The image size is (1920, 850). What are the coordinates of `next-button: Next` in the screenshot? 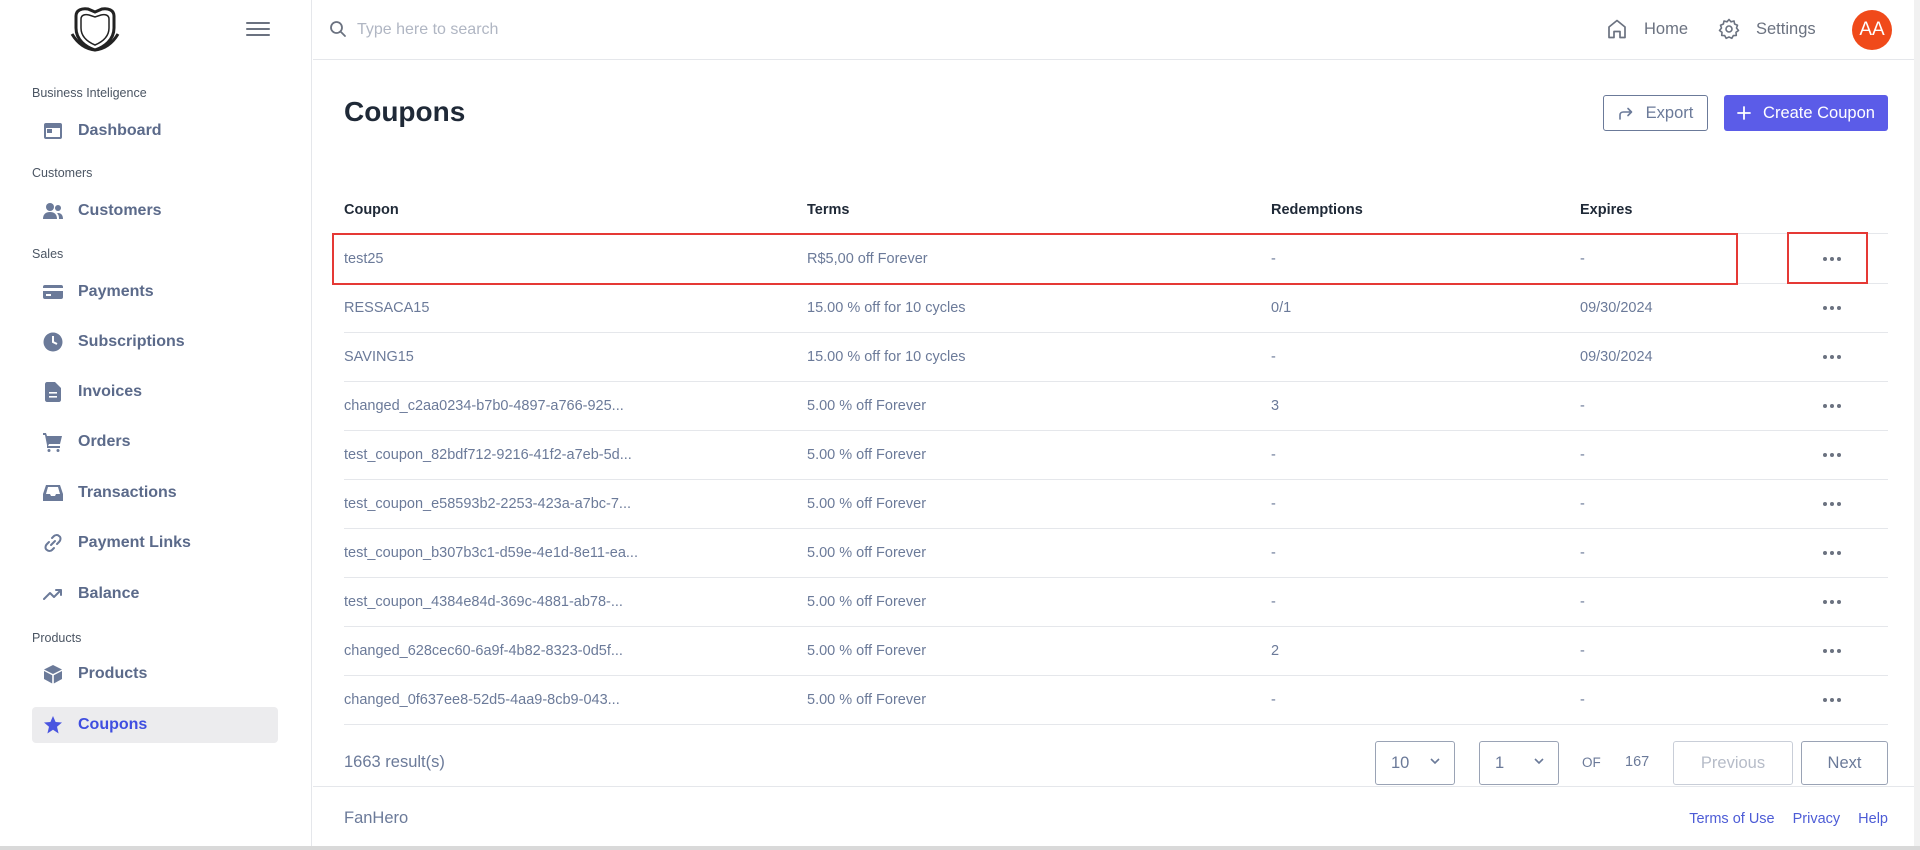 It's located at (1844, 763).